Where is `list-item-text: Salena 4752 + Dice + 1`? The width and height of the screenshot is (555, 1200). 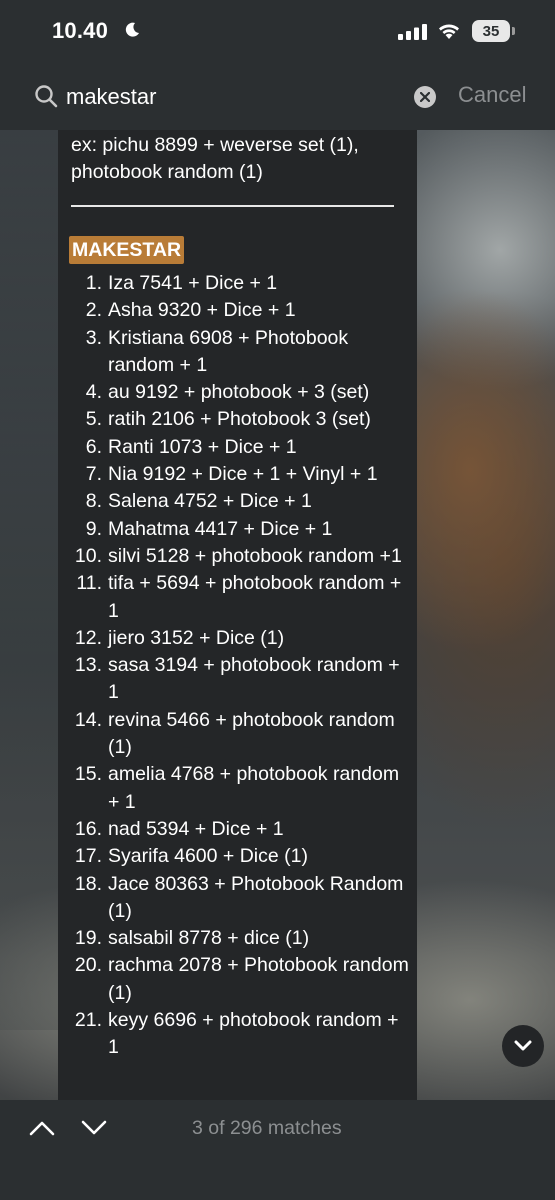 list-item-text: Salena 4752 + Dice + 1 is located at coordinates (210, 501).